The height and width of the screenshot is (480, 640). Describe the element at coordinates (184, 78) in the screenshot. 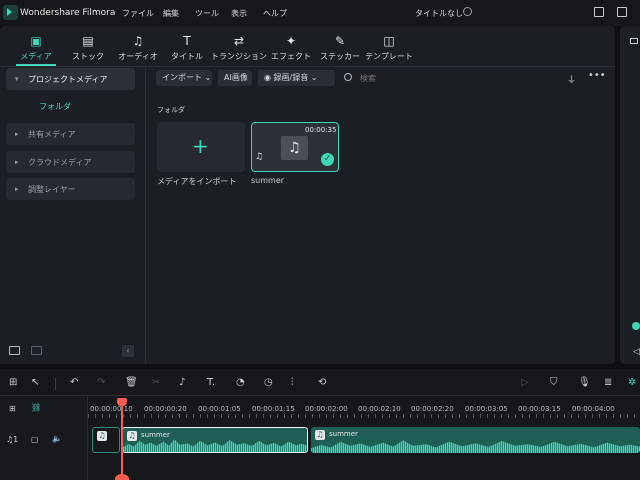

I see `import-dropdown: インポート ⌄` at that location.